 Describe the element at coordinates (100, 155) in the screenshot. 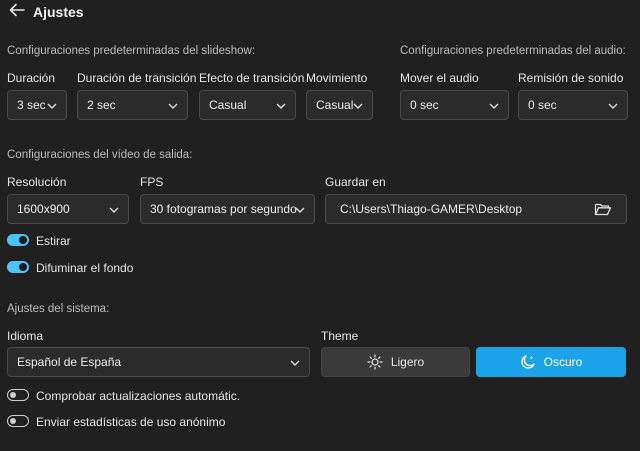

I see `output-section-title: Configuraciones del vídeo de salida:` at that location.